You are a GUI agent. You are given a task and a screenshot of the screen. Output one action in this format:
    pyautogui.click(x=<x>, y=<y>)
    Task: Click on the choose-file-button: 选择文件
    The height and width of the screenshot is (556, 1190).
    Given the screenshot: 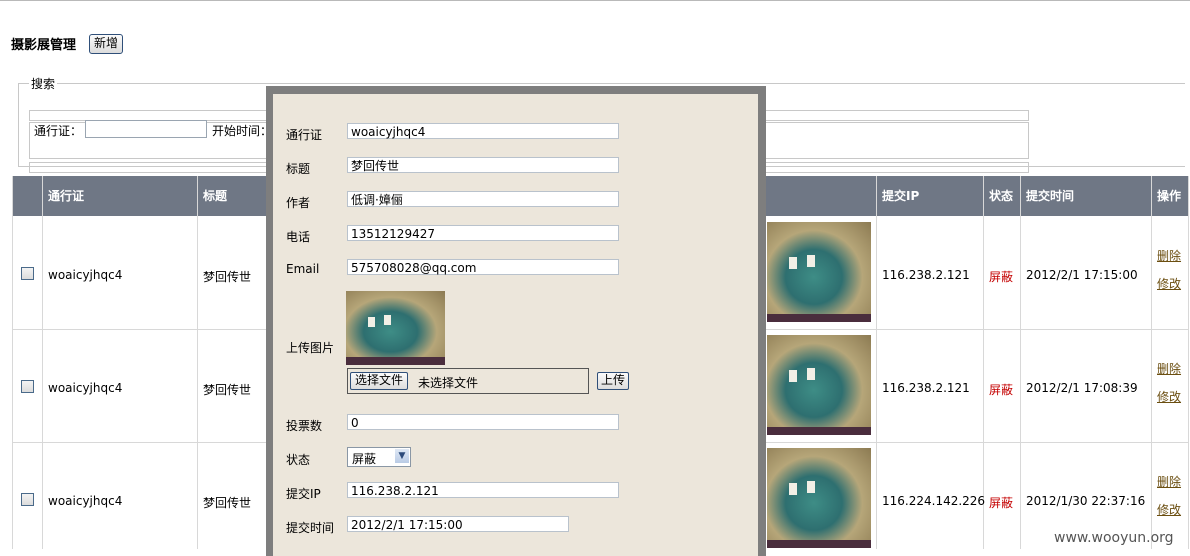 What is the action you would take?
    pyautogui.click(x=379, y=381)
    